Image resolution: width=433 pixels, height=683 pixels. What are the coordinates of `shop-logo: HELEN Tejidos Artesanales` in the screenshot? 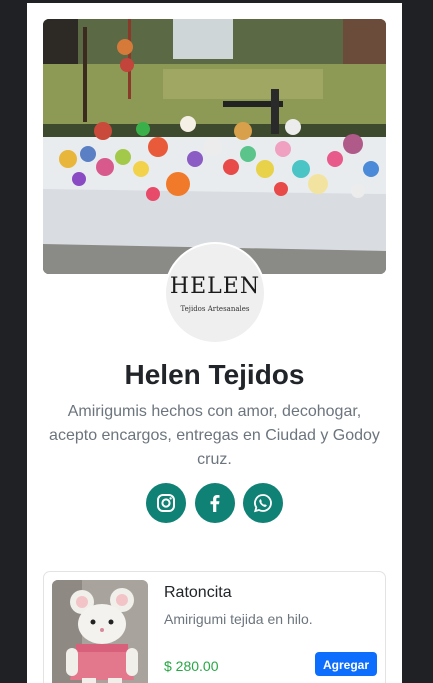 It's located at (215, 293).